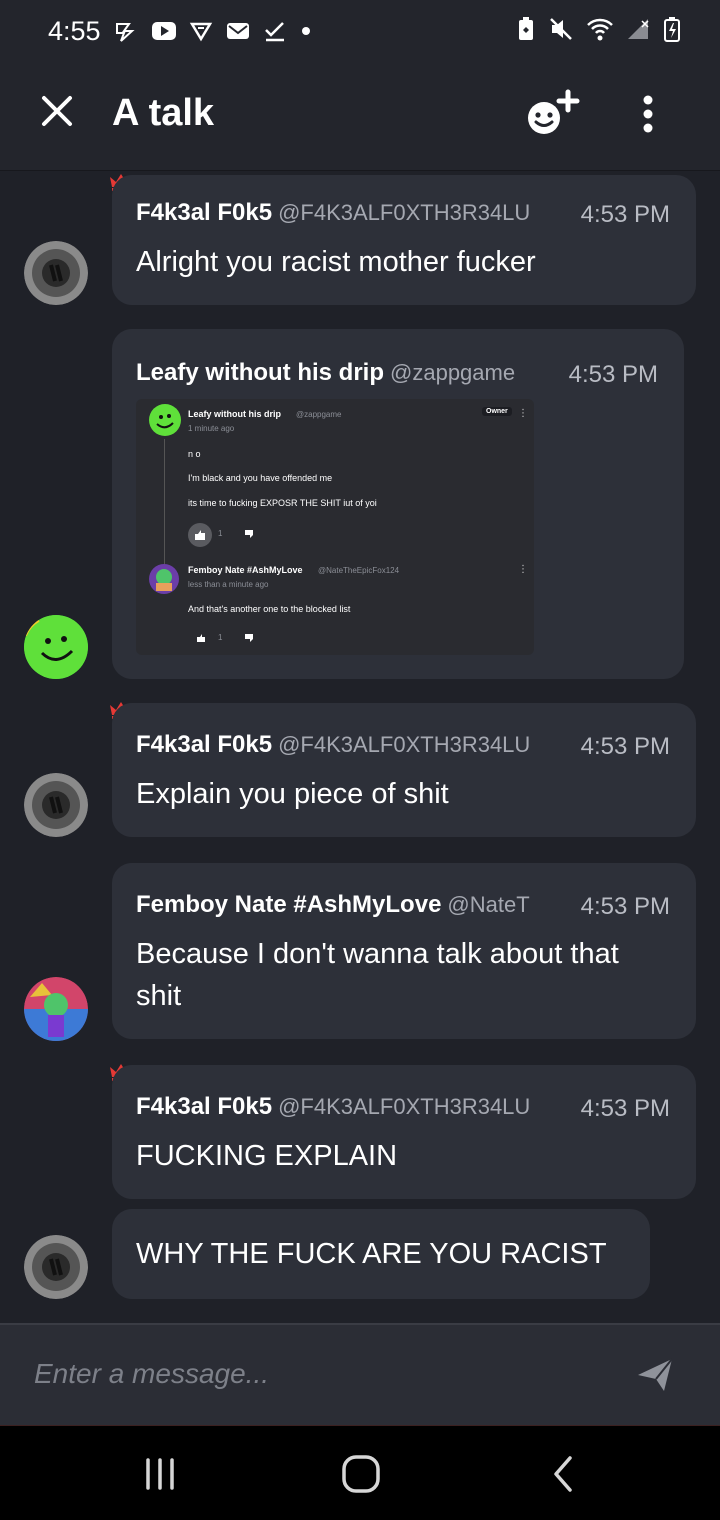  What do you see at coordinates (336, 262) in the screenshot?
I see `message-text: Alright you racist mother fucker` at bounding box center [336, 262].